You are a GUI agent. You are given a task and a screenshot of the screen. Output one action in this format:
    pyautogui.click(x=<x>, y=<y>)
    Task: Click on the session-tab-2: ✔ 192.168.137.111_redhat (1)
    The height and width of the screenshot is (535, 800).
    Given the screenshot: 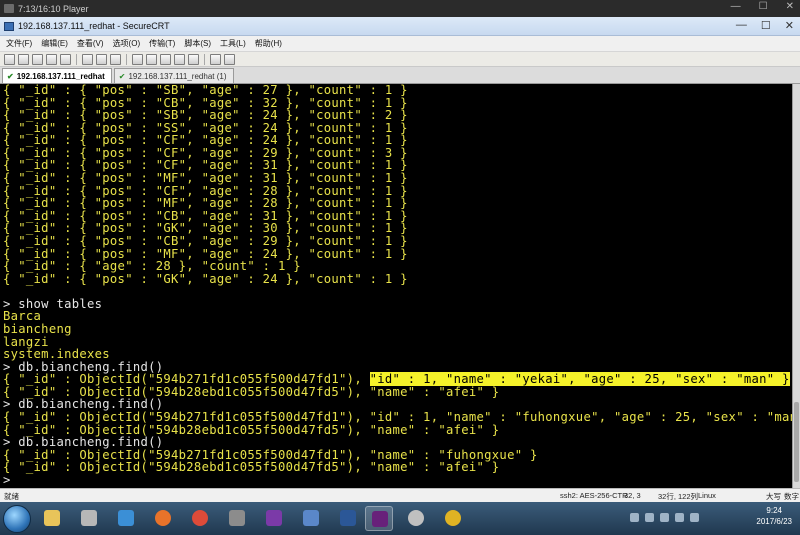 What is the action you would take?
    pyautogui.click(x=173, y=75)
    